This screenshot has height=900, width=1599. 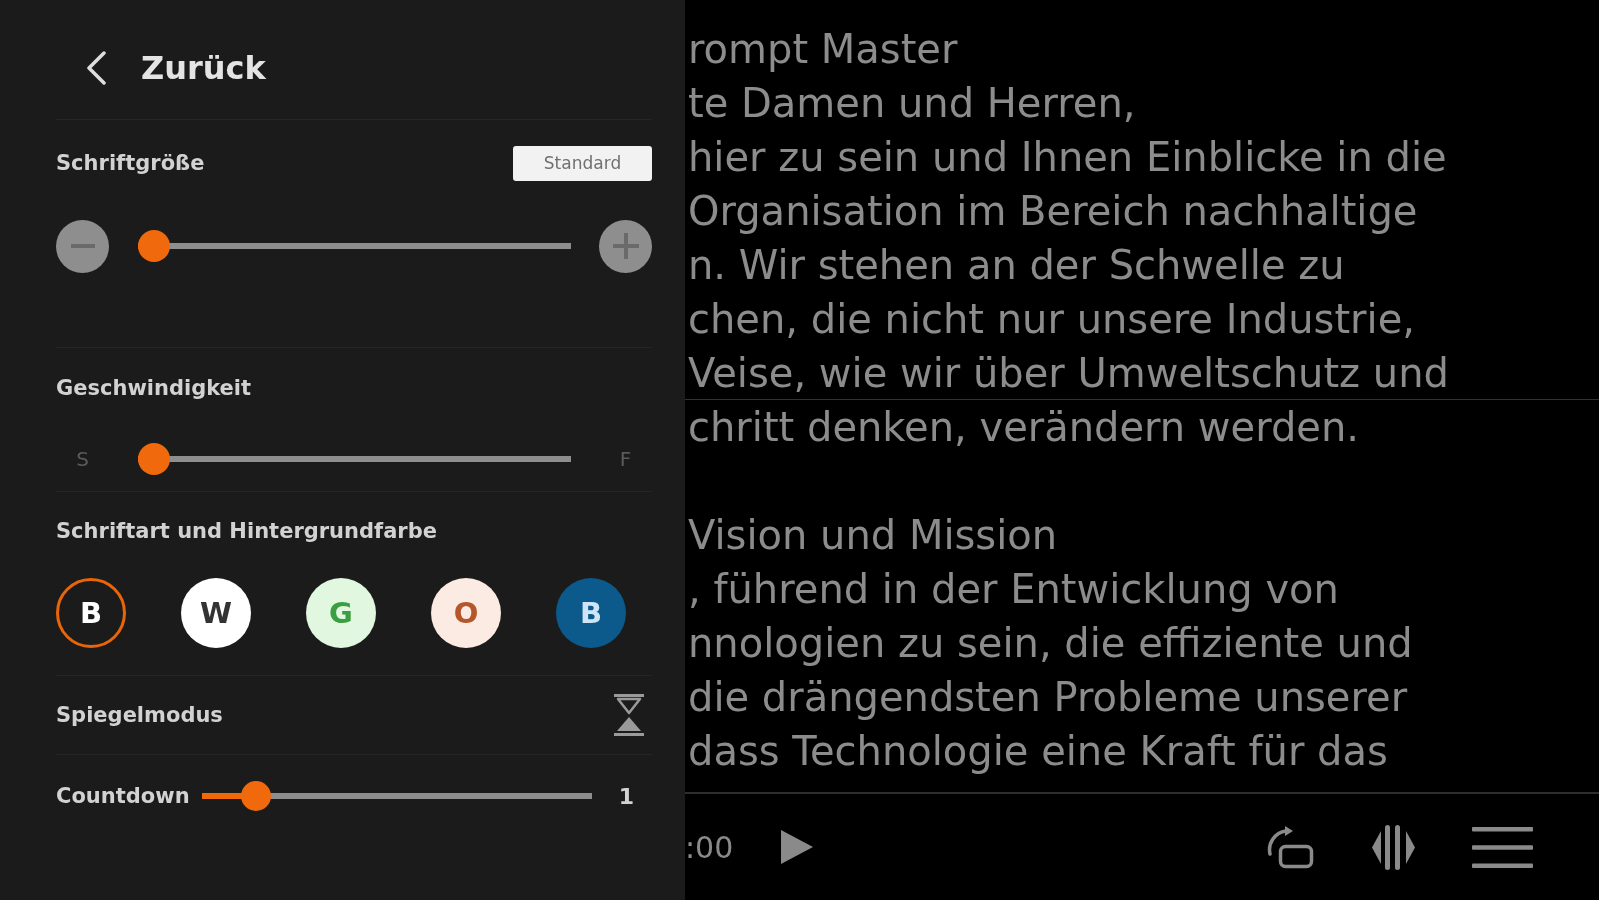 What do you see at coordinates (626, 796) in the screenshot?
I see `countdown-value: 1` at bounding box center [626, 796].